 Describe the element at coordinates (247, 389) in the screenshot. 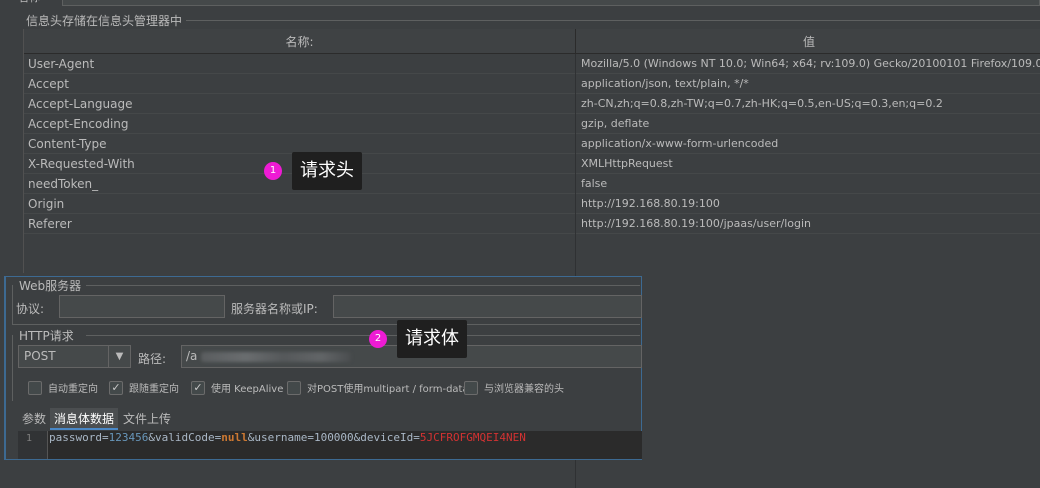

I see `checkbox-label: 使用 KeepAlive` at that location.